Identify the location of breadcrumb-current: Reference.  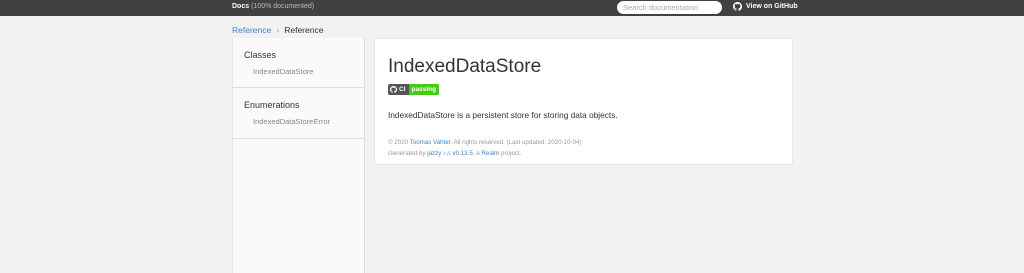
(304, 30).